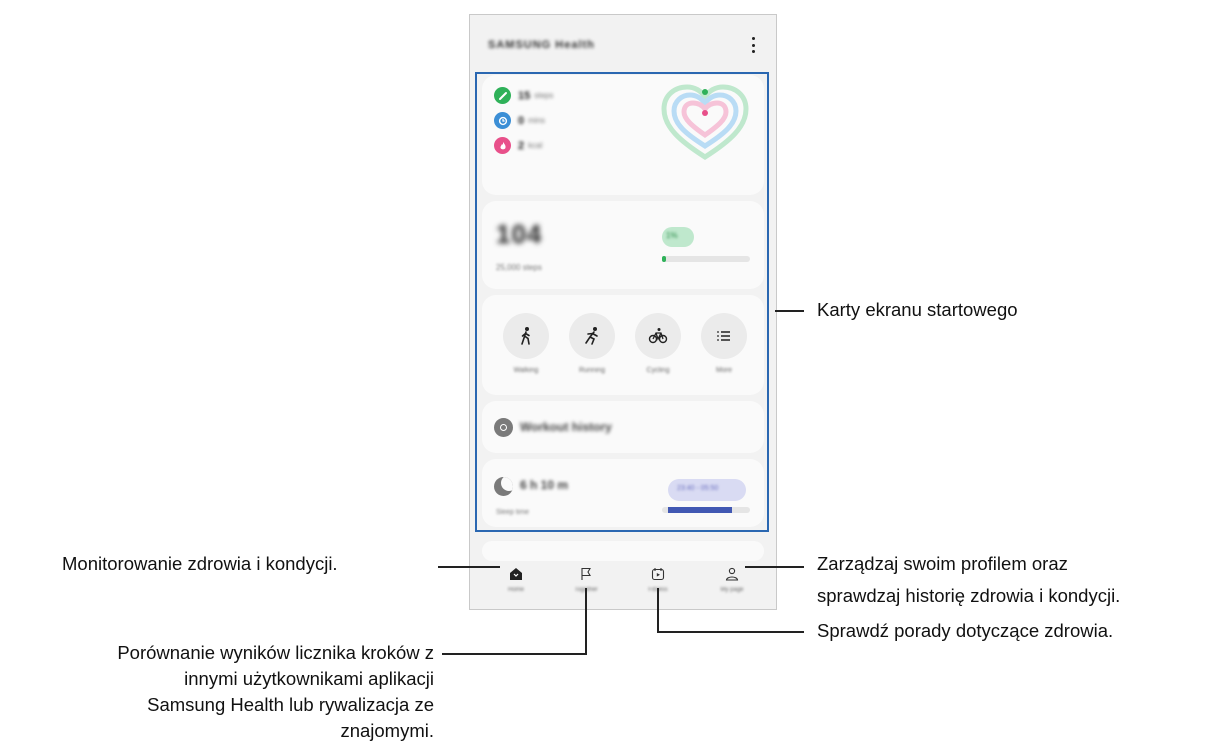 The image size is (1226, 749). Describe the element at coordinates (623, 43) in the screenshot. I see `app-bar: SAMSUNG Health` at that location.